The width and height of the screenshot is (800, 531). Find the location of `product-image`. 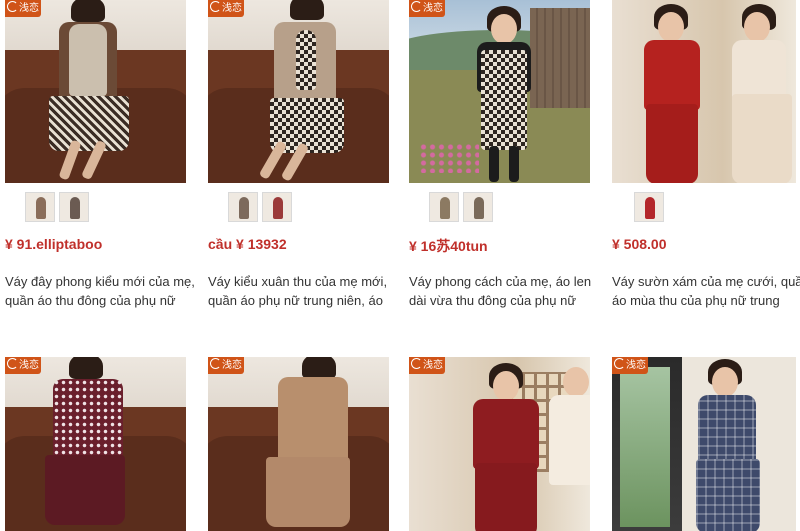

product-image is located at coordinates (704, 91).